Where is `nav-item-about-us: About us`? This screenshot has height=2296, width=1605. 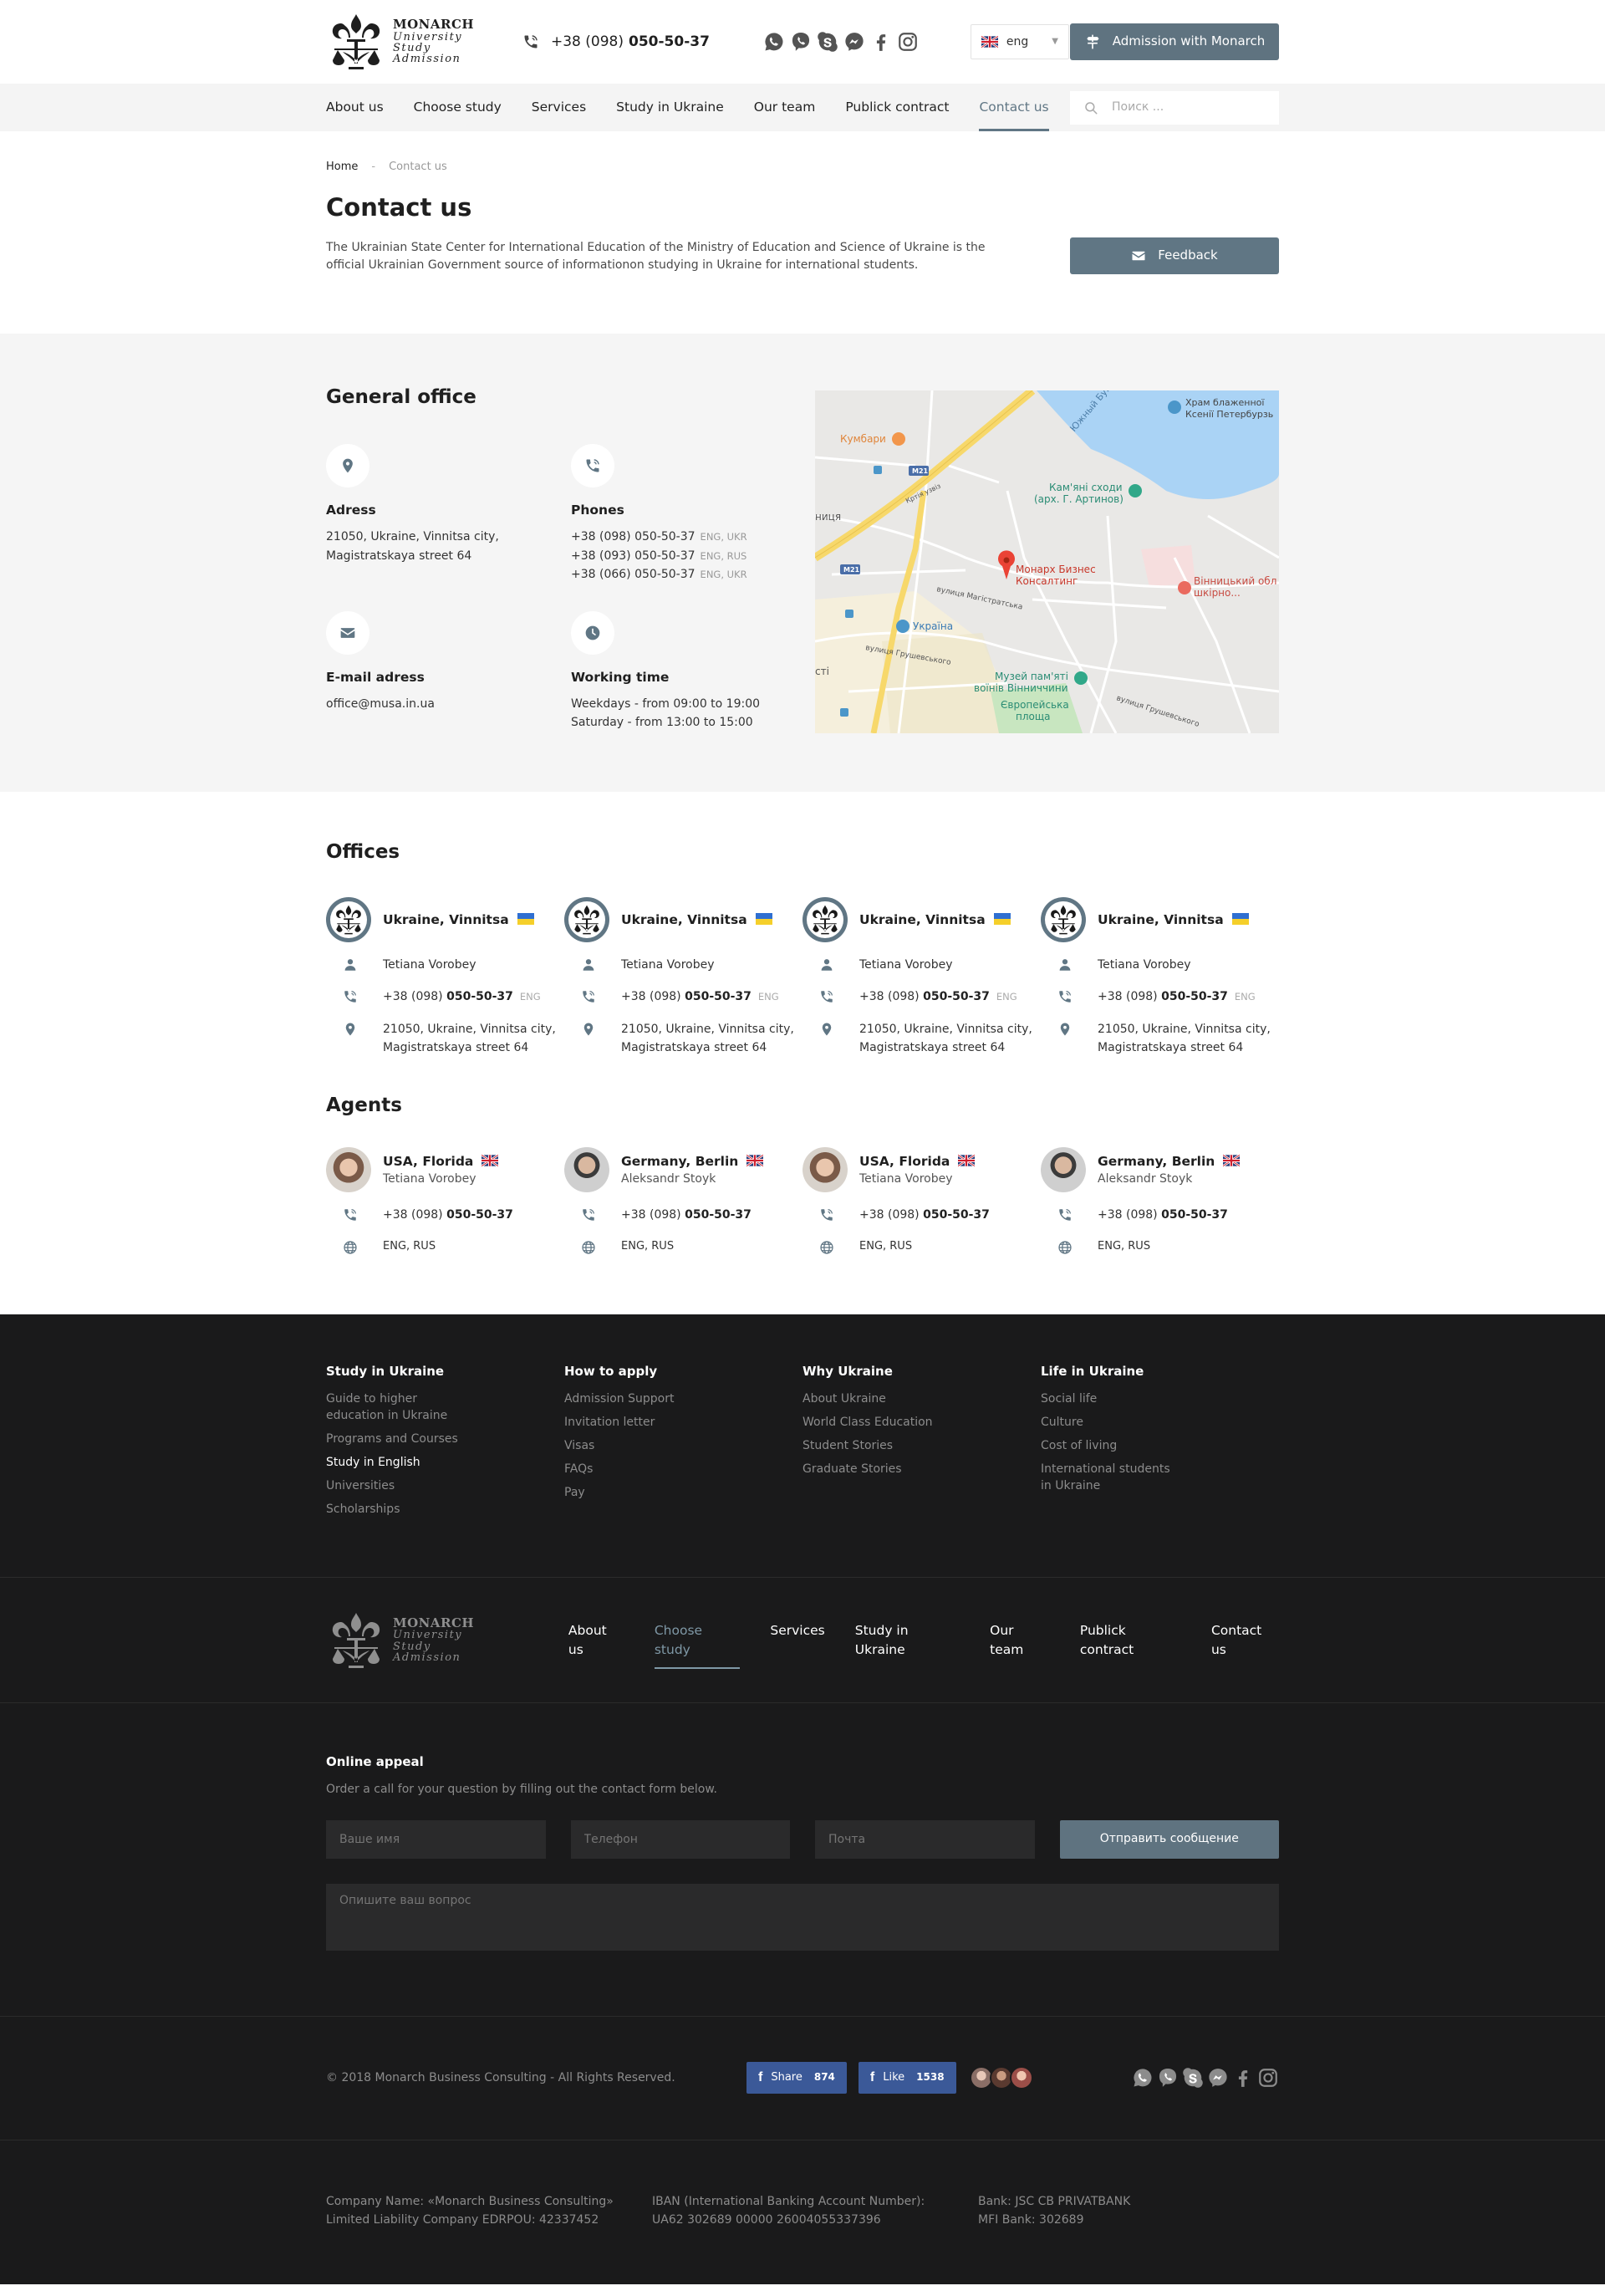 nav-item-about-us: About us is located at coordinates (355, 108).